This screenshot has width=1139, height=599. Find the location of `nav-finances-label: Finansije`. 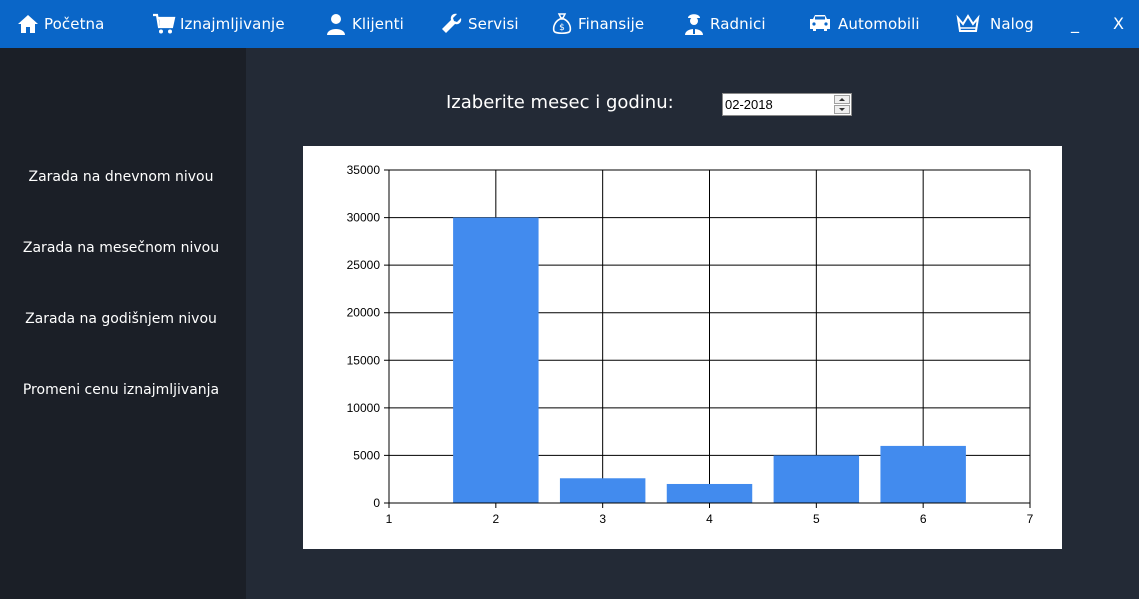

nav-finances-label: Finansije is located at coordinates (611, 24).